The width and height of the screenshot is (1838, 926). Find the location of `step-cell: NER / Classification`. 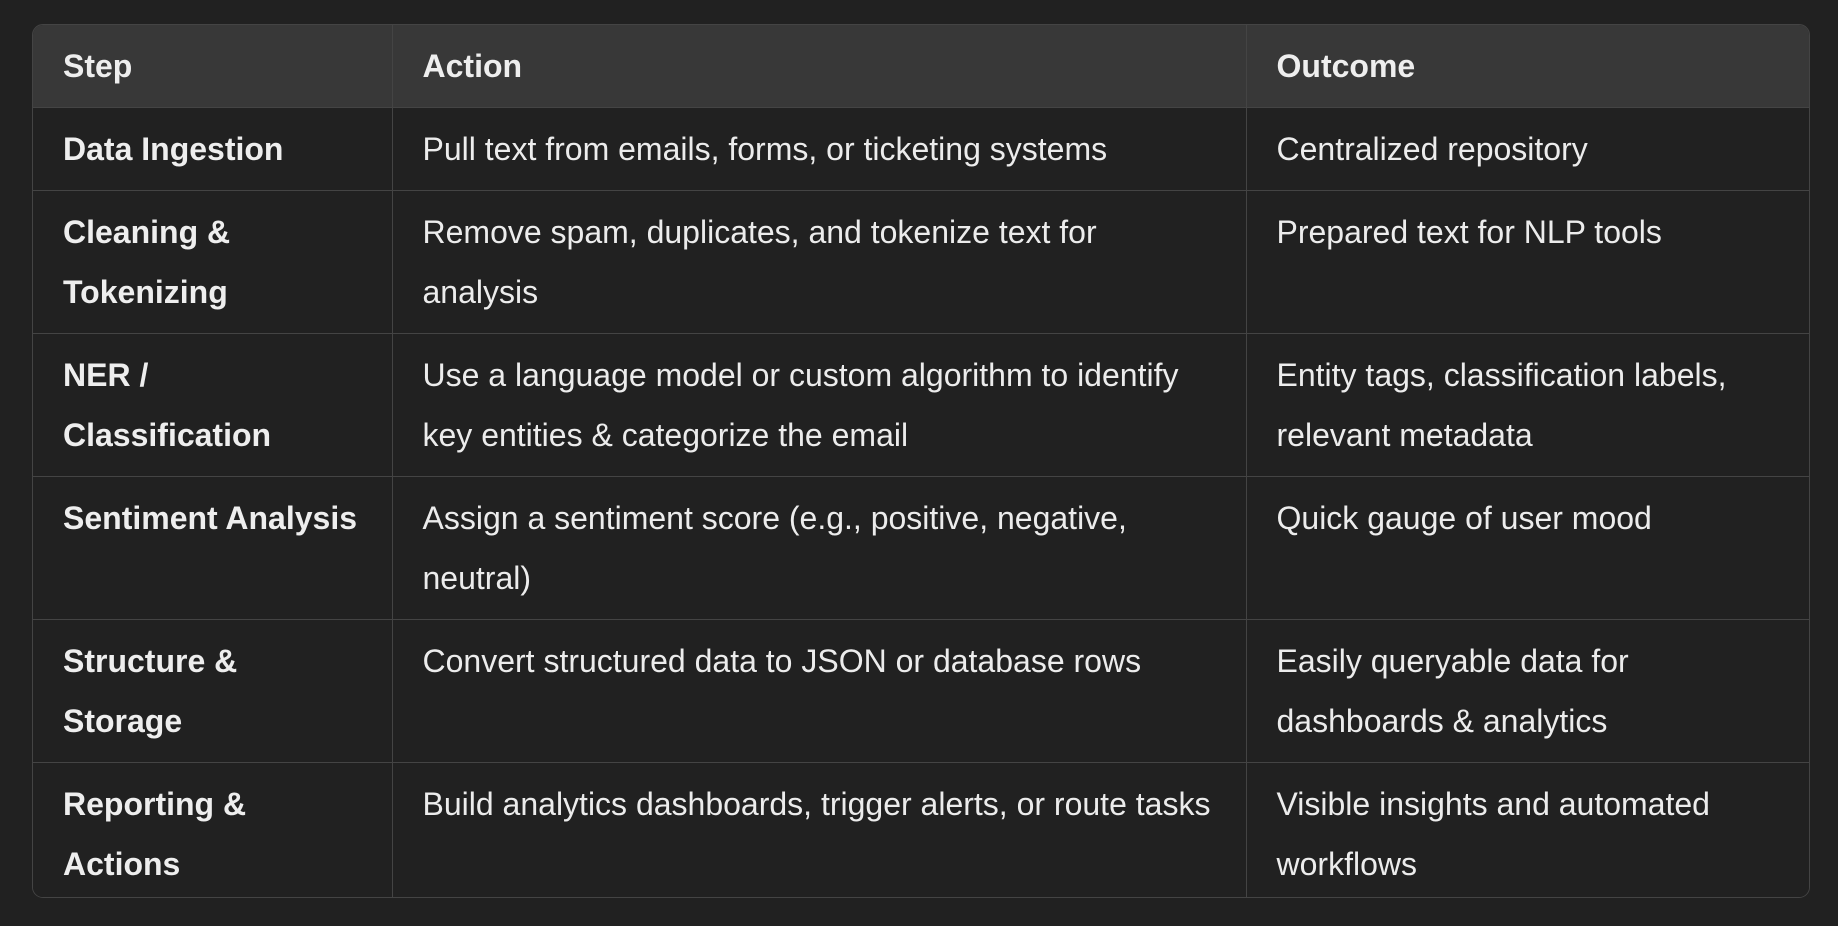

step-cell: NER / Classification is located at coordinates (213, 405).